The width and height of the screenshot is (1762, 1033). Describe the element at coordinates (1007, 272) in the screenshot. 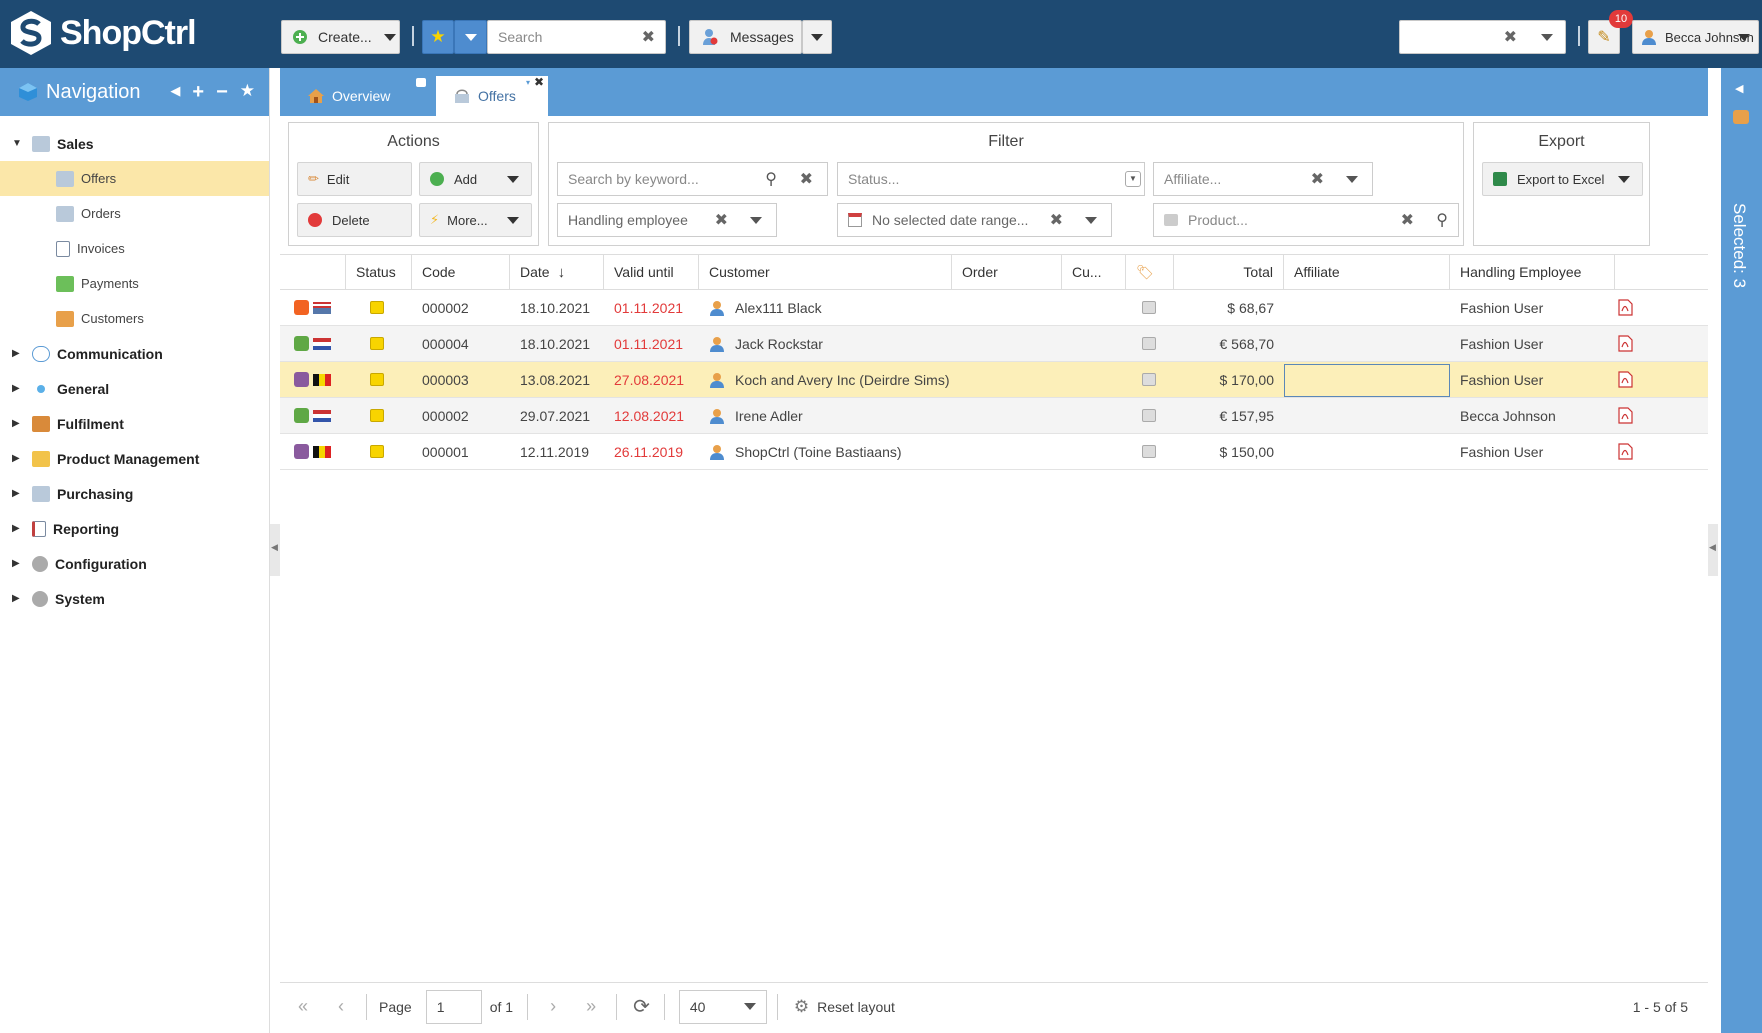

I see `column-header-order: Order` at that location.